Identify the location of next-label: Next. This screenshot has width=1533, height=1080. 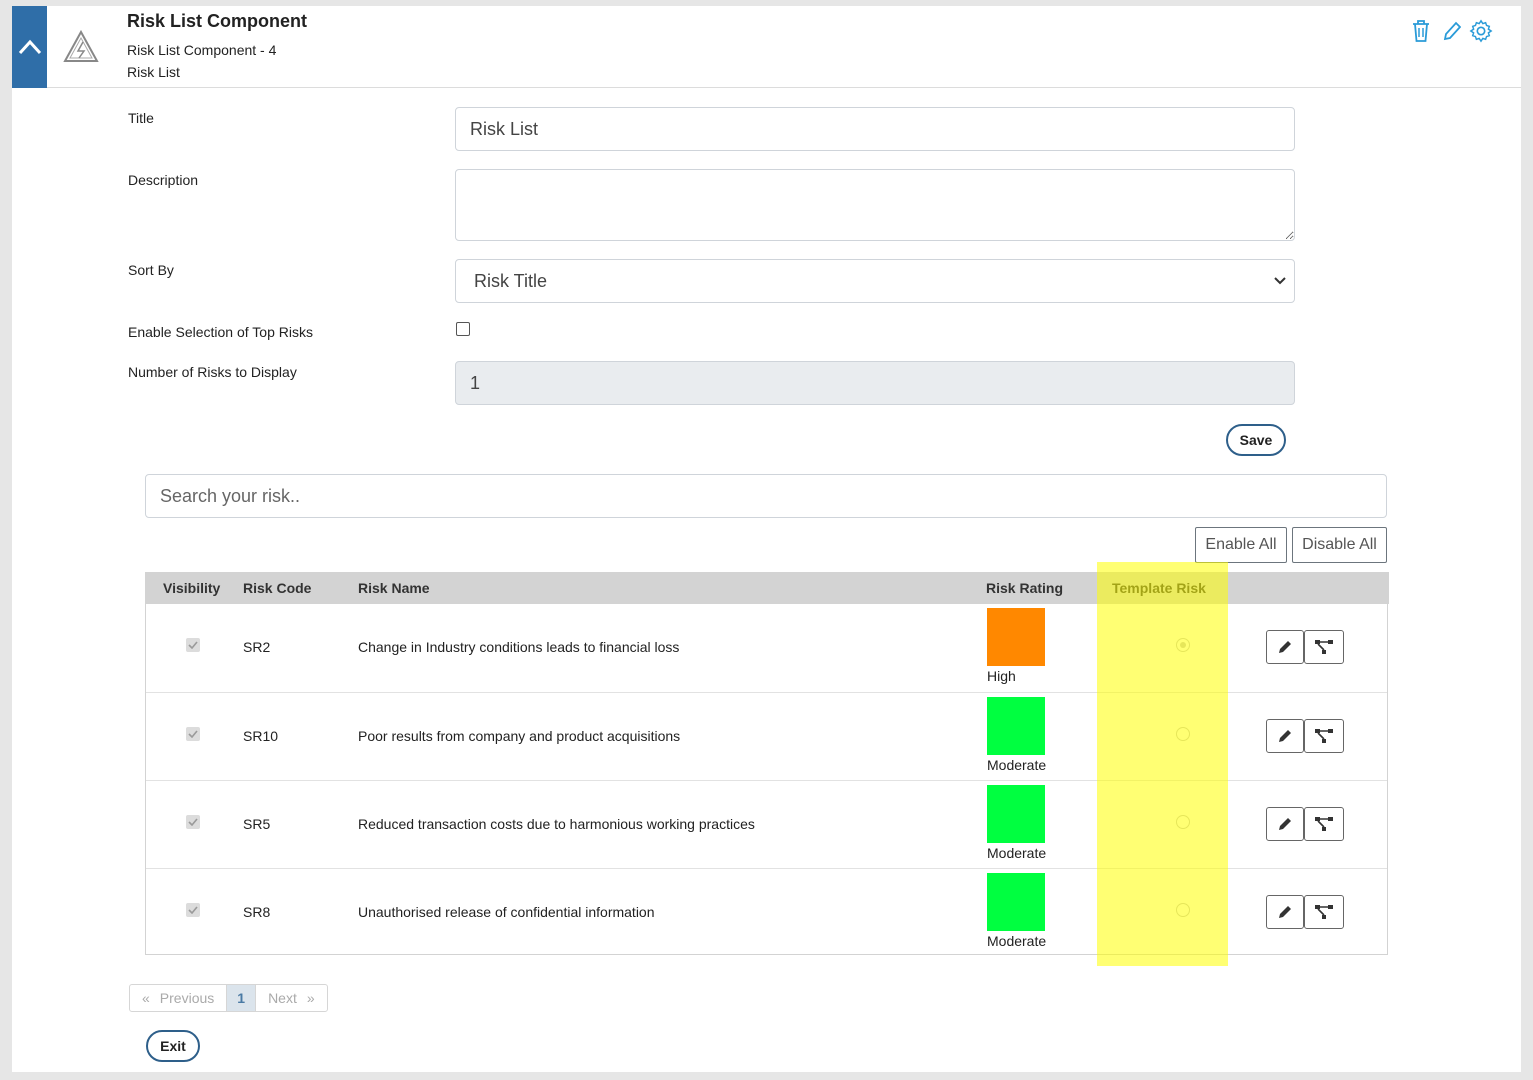
(282, 998).